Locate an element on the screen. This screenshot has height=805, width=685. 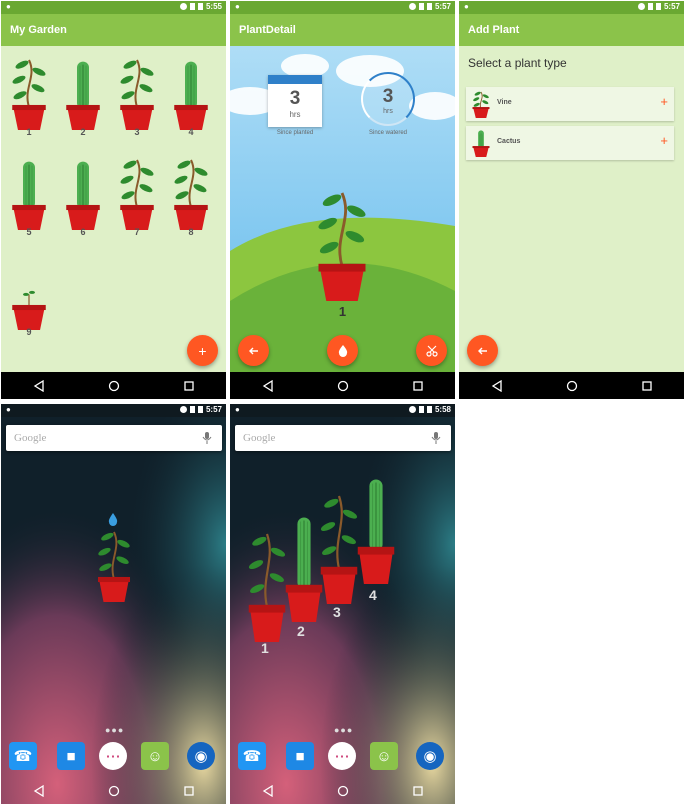
widget-label-2: 2 is located at coordinates (301, 631).